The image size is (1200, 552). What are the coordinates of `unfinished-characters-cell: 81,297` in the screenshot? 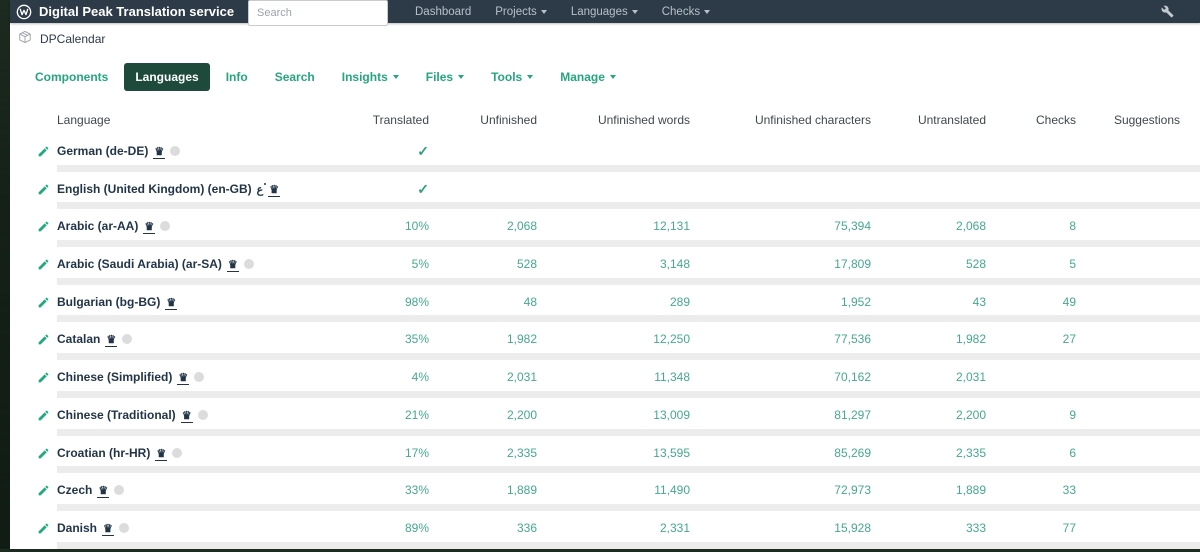 It's located at (780, 415).